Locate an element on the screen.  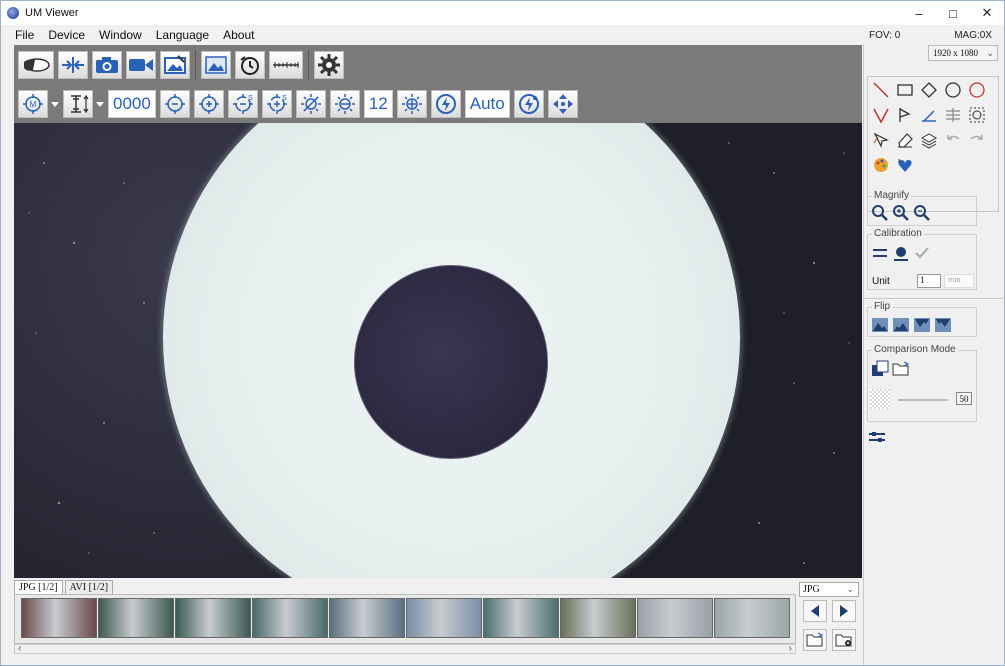
target-minus-icon is located at coordinates (174, 104).